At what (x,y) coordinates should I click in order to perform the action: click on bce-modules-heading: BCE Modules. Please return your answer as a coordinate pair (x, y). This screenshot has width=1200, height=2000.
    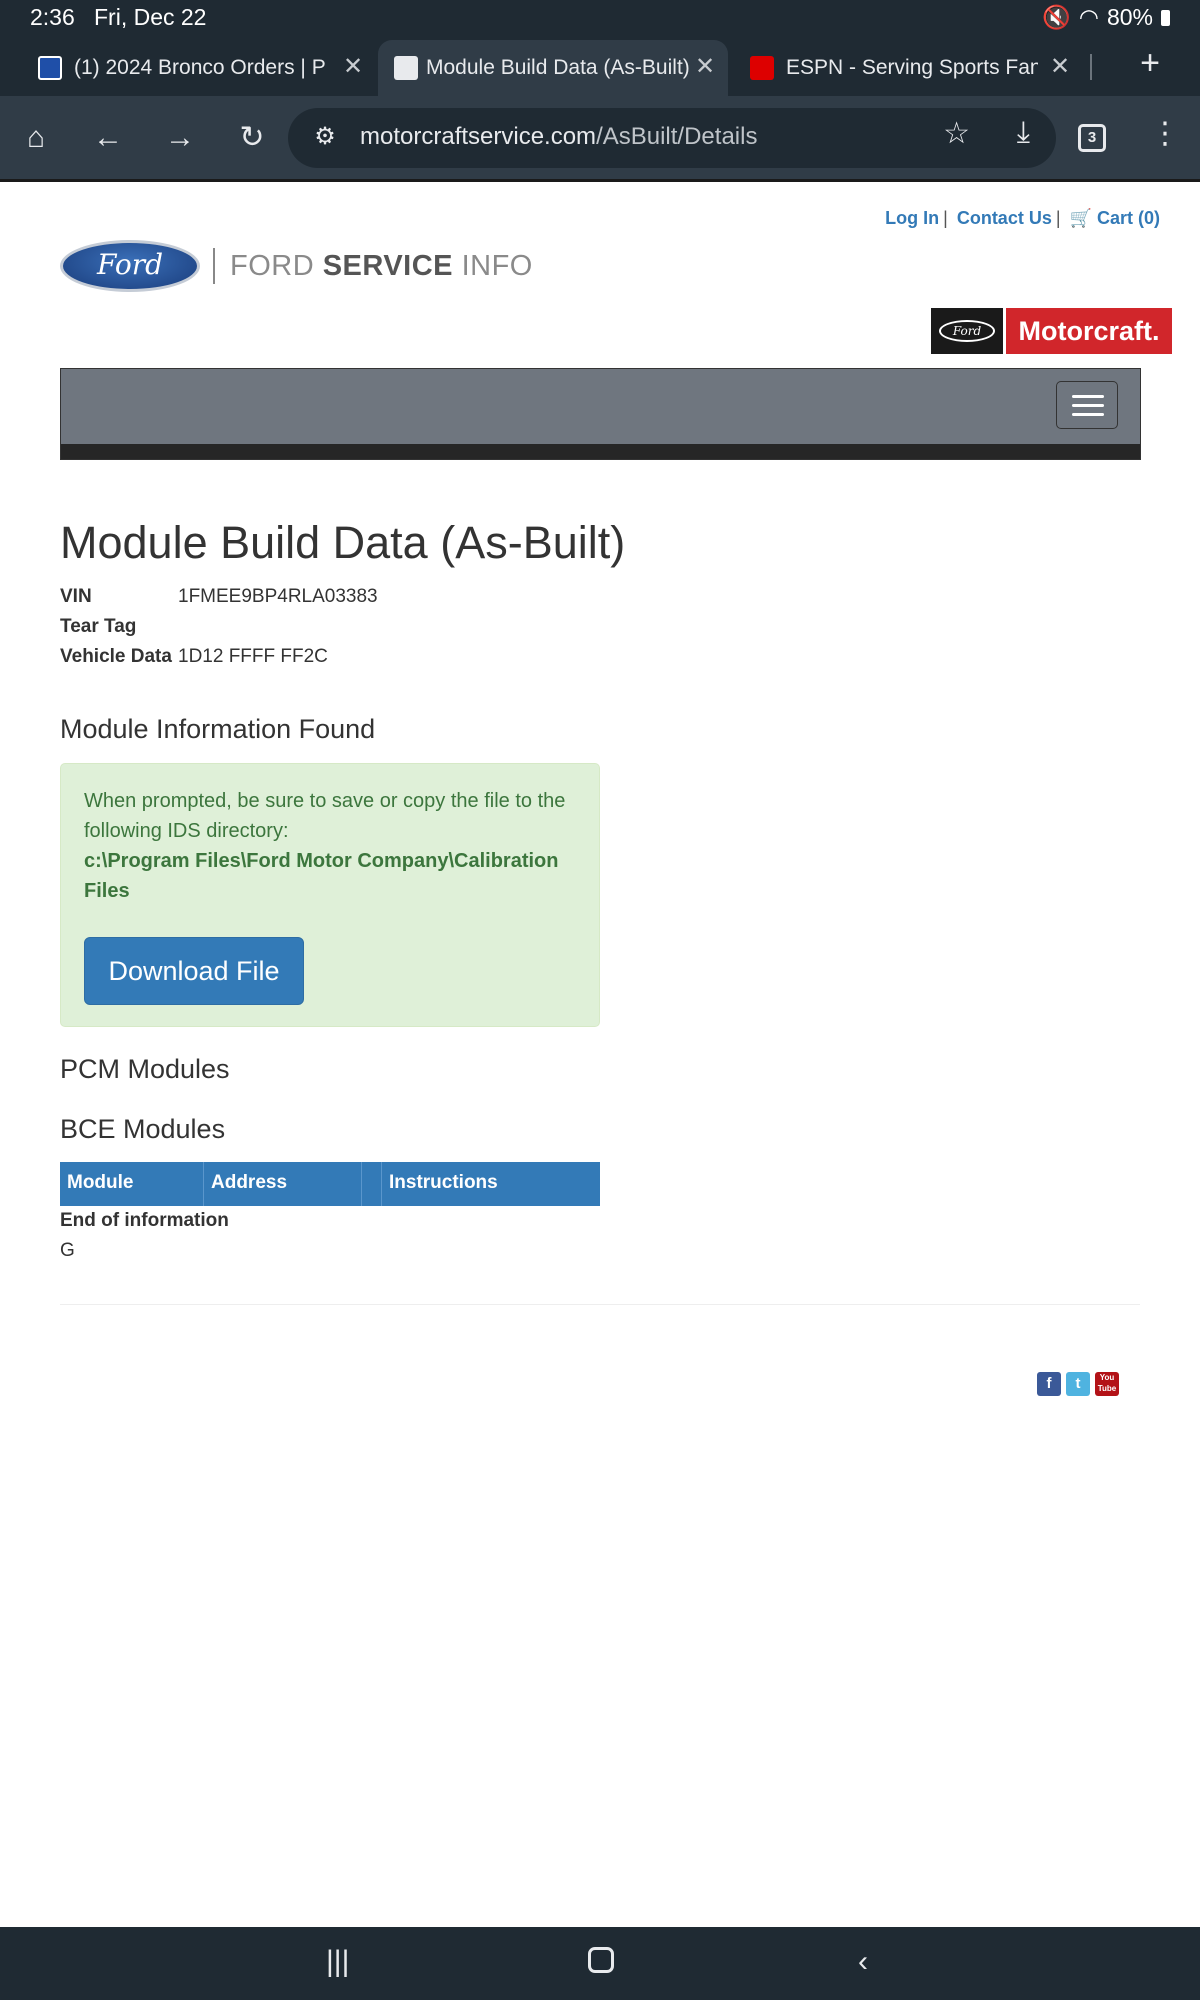
    Looking at the image, I should click on (143, 1129).